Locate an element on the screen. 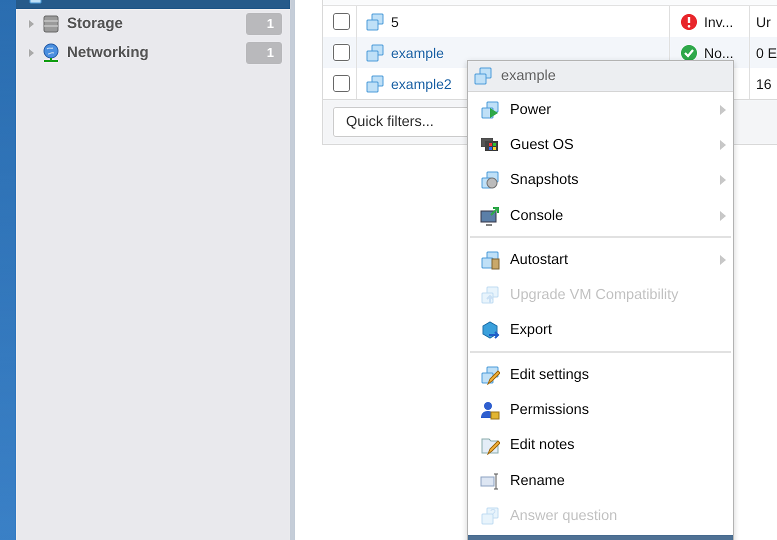 This screenshot has height=540, width=777. vm-name: 5 is located at coordinates (395, 22).